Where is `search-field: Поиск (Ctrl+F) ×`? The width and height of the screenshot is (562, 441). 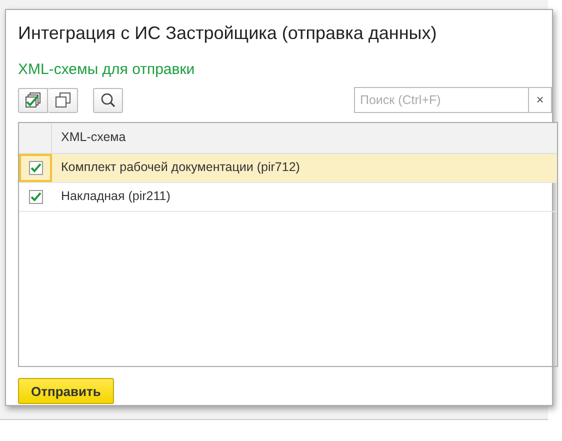 search-field: Поиск (Ctrl+F) × is located at coordinates (453, 100).